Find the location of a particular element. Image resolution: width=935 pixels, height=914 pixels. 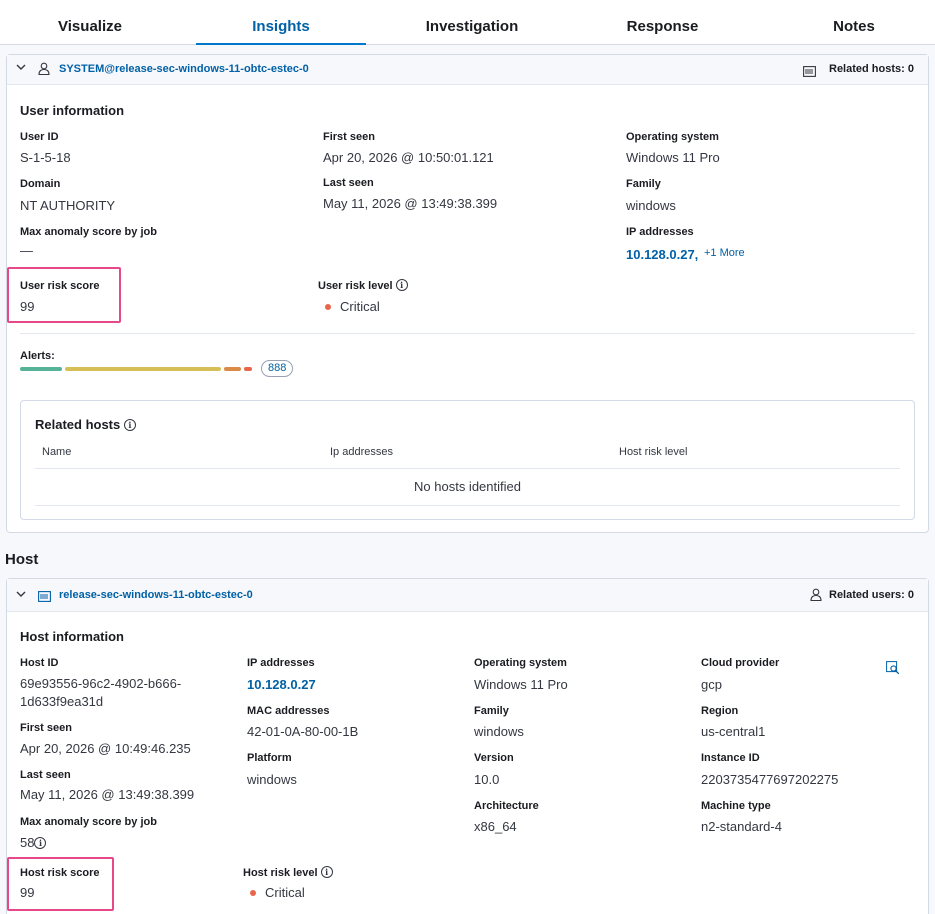

user-risk-level-value: Critical is located at coordinates (352, 306).